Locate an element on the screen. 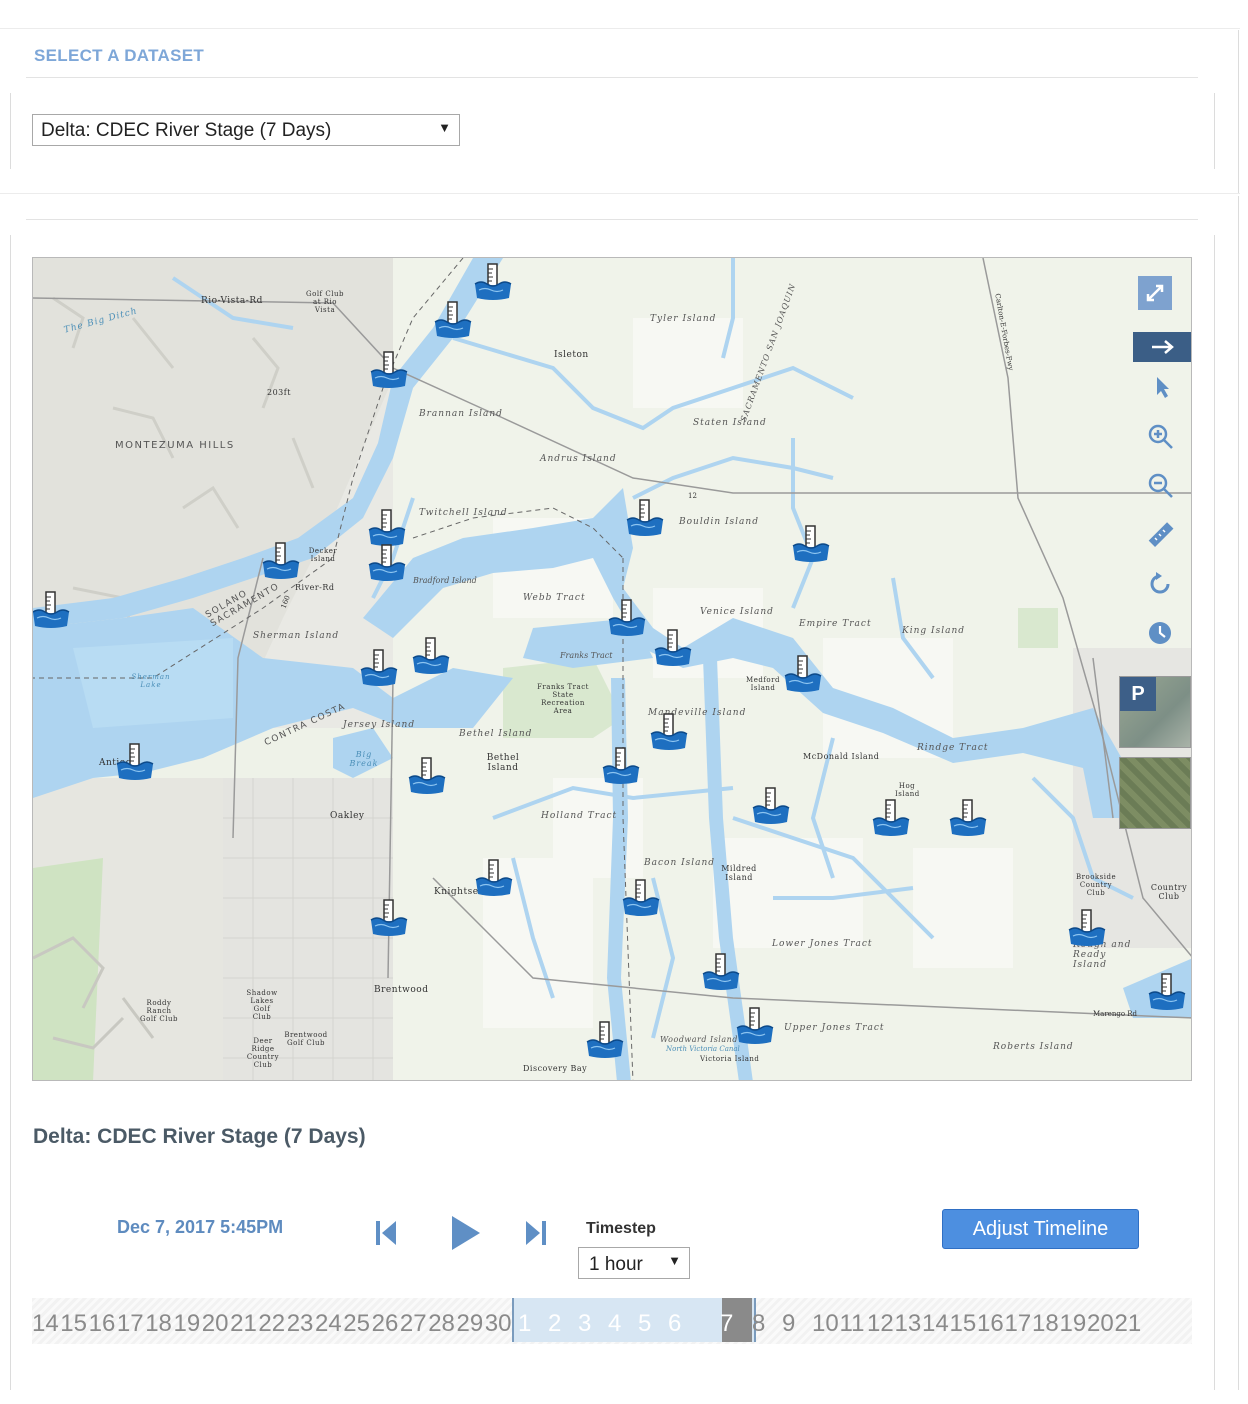 The image size is (1248, 1404). map-label: Tyler Island is located at coordinates (683, 319).